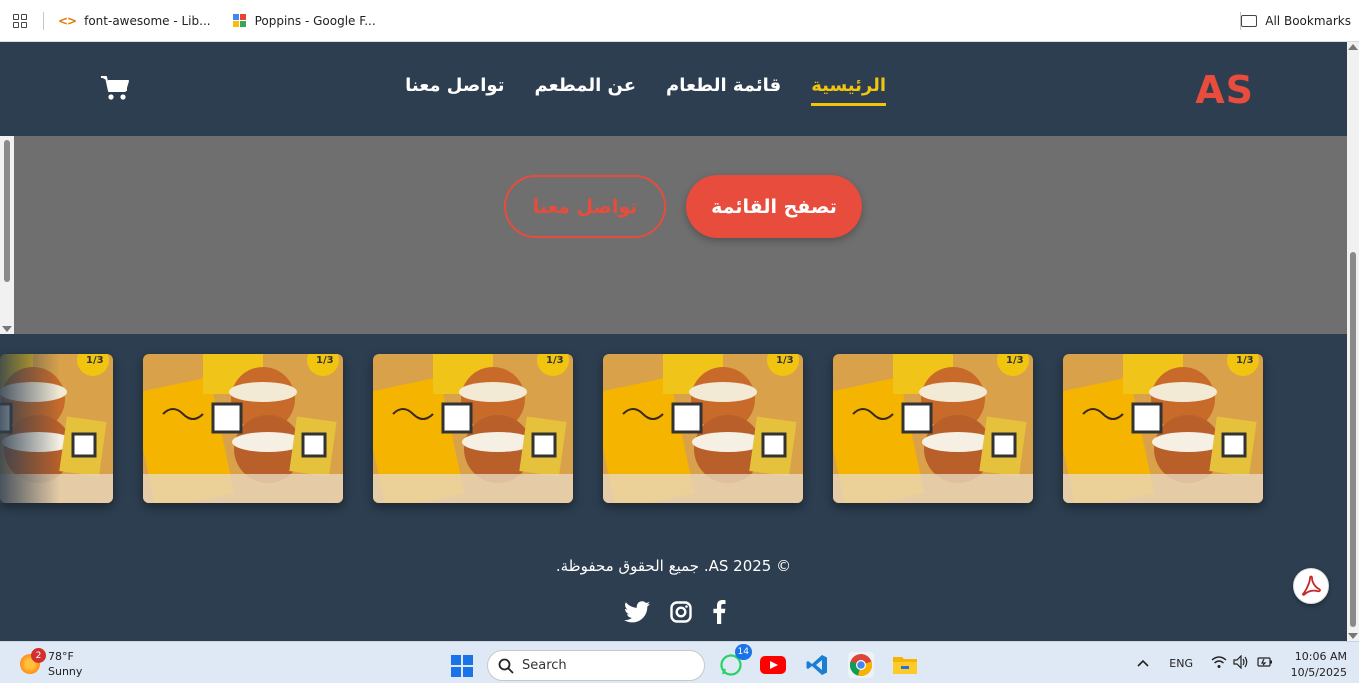 This screenshot has height=683, width=1359. Describe the element at coordinates (454, 88) in the screenshot. I see `nav-link-contact: تواصل معنا` at that location.